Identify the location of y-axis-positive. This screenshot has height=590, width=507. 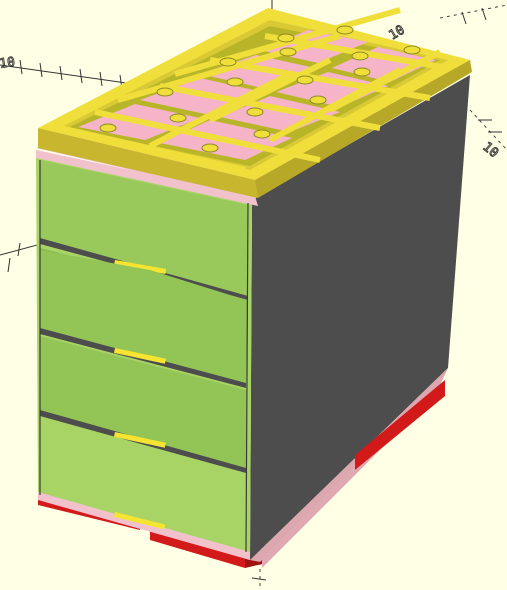
(473, 11).